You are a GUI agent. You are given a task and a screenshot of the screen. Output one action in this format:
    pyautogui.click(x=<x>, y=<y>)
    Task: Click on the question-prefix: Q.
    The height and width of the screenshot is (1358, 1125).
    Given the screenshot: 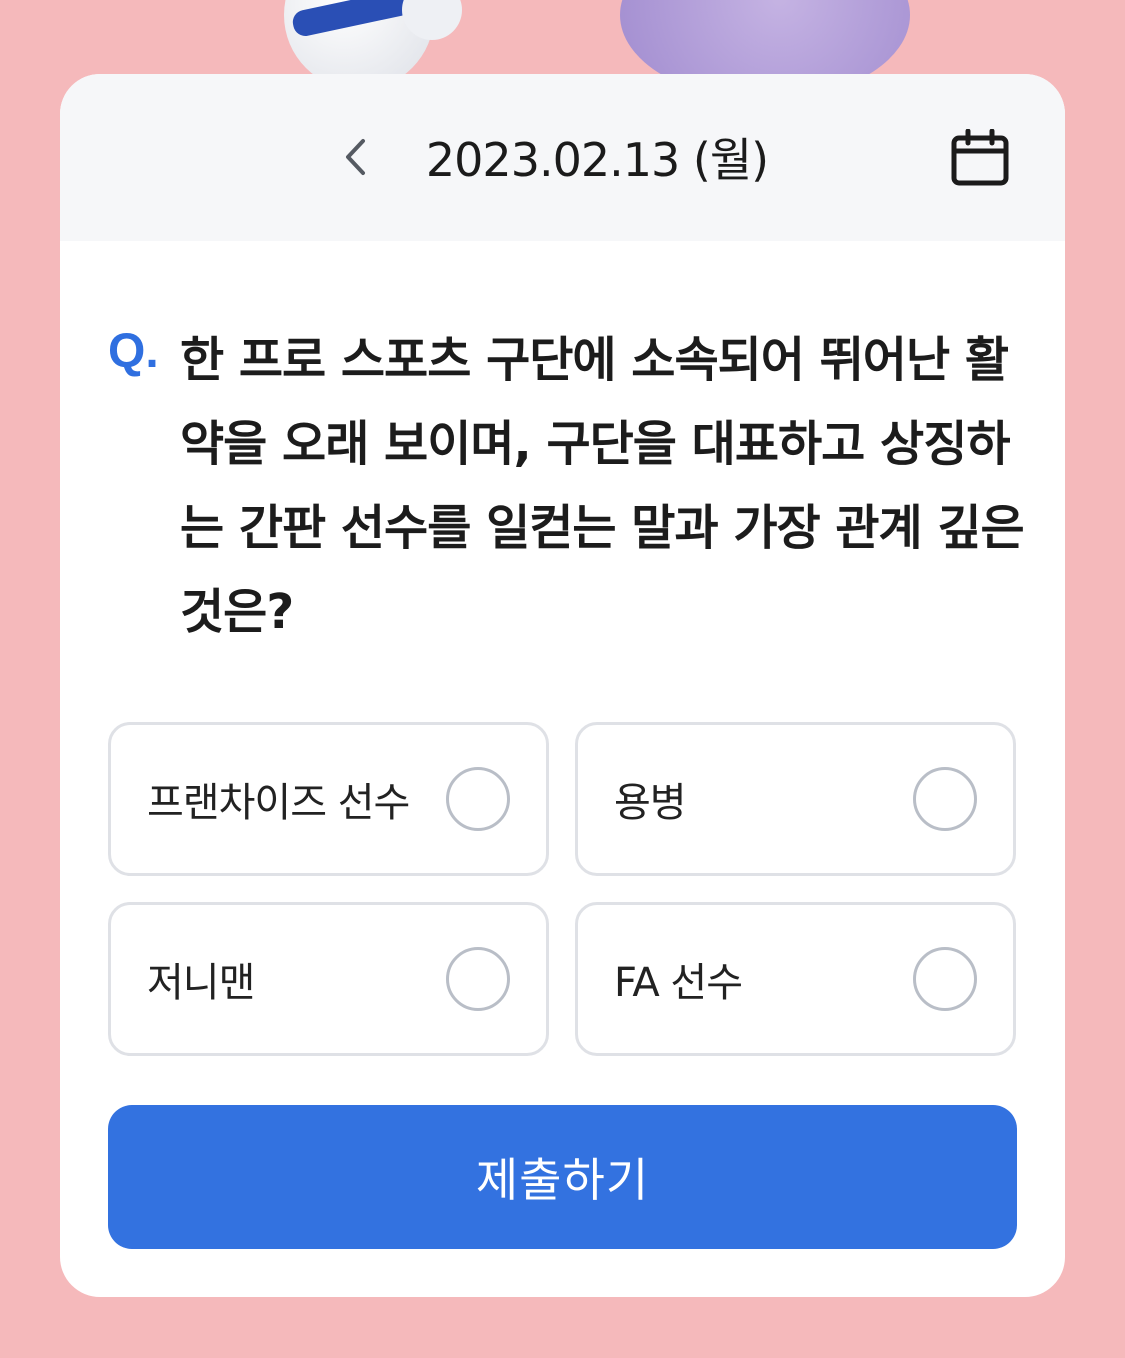 What is the action you would take?
    pyautogui.click(x=133, y=351)
    